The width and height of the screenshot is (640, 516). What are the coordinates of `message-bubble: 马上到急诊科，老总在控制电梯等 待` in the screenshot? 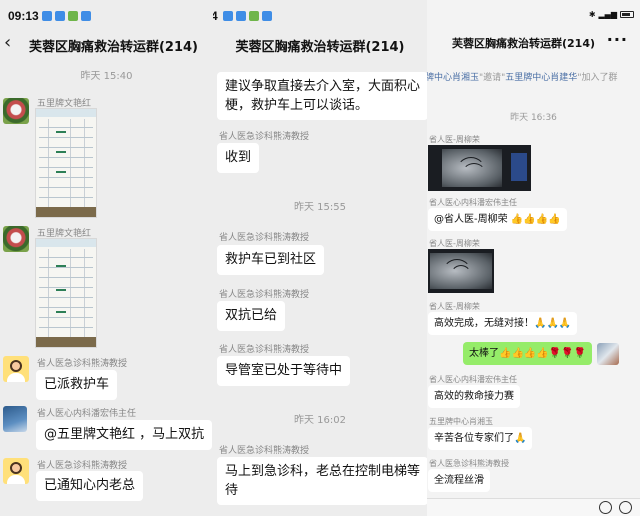 It's located at (322, 481).